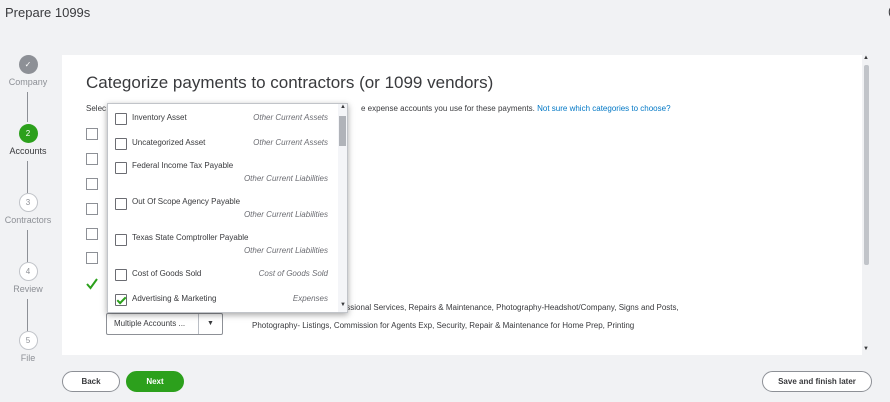 The width and height of the screenshot is (890, 402). What do you see at coordinates (223, 301) in the screenshot?
I see `dropdown-option-selected: Advertising & Marketing Expenses` at bounding box center [223, 301].